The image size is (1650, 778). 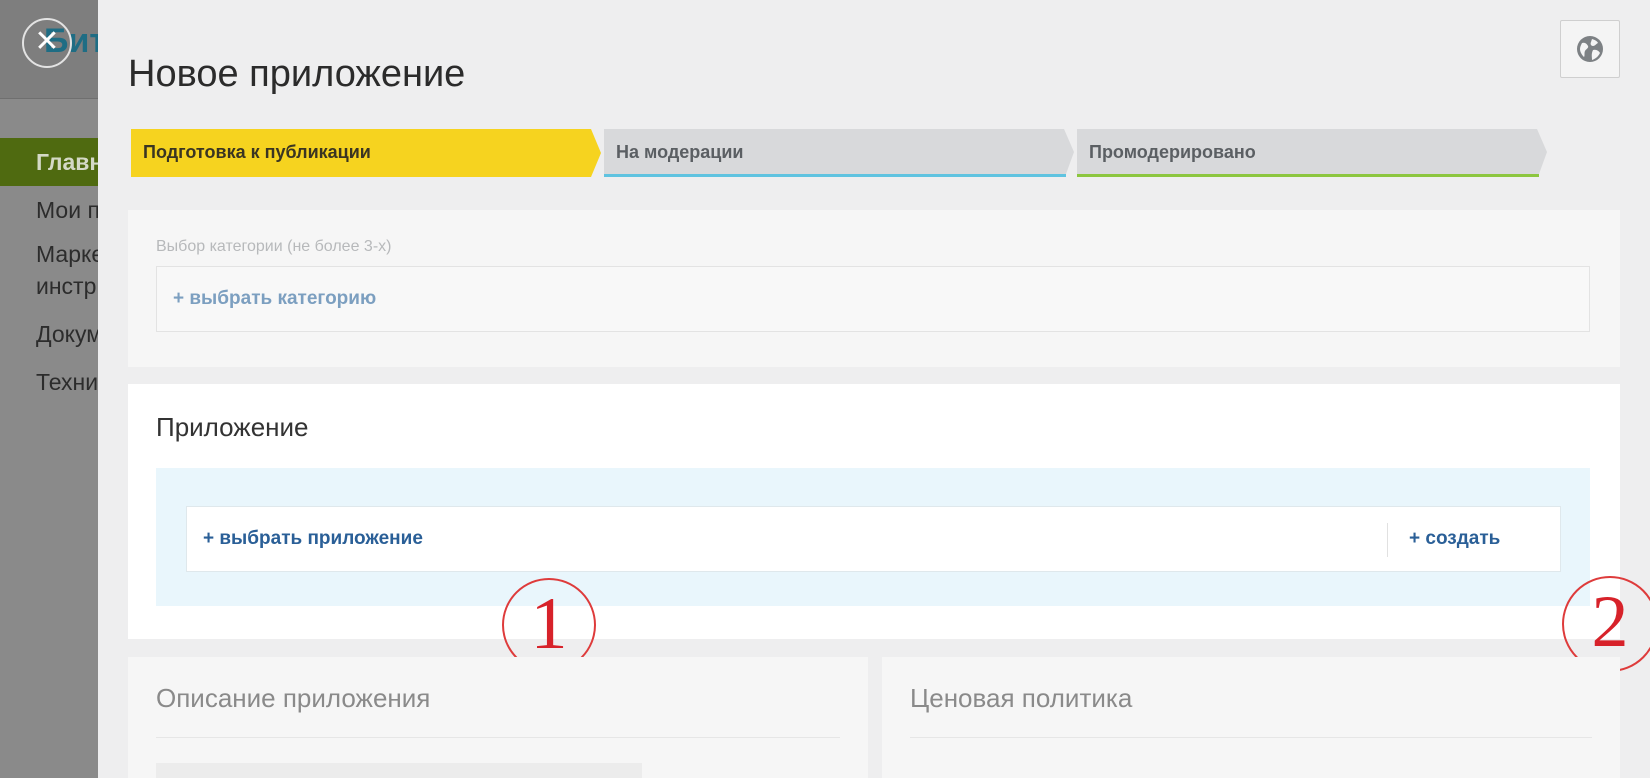 I want to click on globe-icon, so click(x=1590, y=49).